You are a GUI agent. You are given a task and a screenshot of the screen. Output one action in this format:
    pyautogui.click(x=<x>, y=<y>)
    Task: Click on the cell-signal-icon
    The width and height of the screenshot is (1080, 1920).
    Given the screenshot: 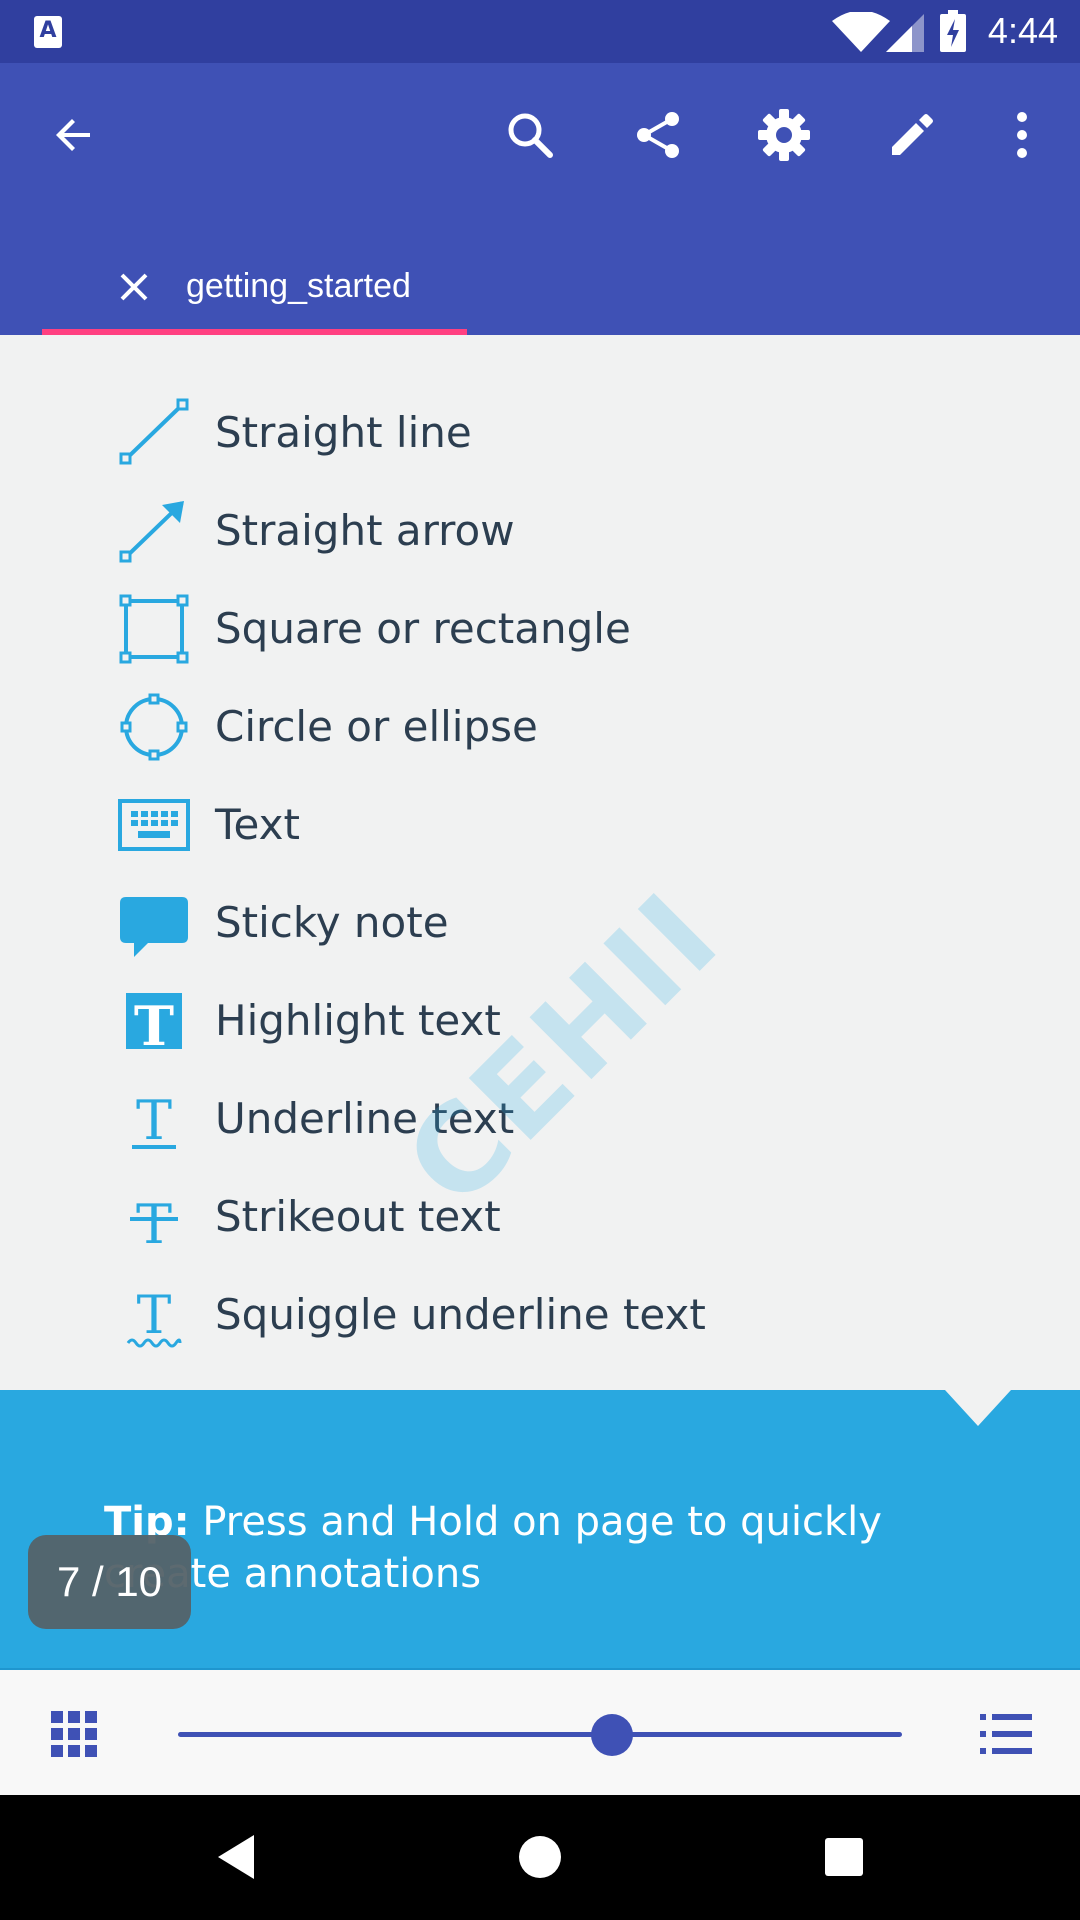 What is the action you would take?
    pyautogui.click(x=905, y=33)
    